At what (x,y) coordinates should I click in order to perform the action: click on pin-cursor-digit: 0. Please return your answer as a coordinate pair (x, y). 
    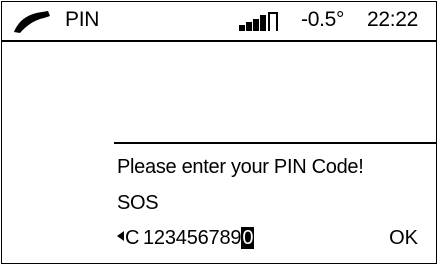
    Looking at the image, I should click on (248, 238).